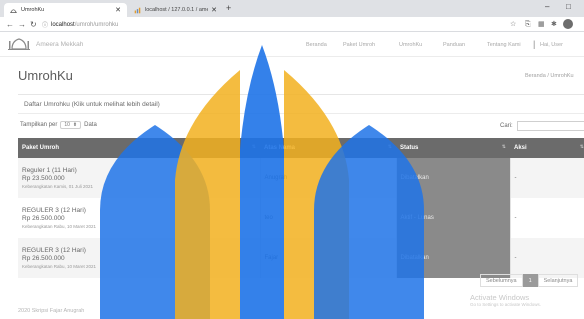 This screenshot has height=319, width=584. Describe the element at coordinates (328, 218) in the screenshot. I see `atas-nama-cell: teo` at that location.